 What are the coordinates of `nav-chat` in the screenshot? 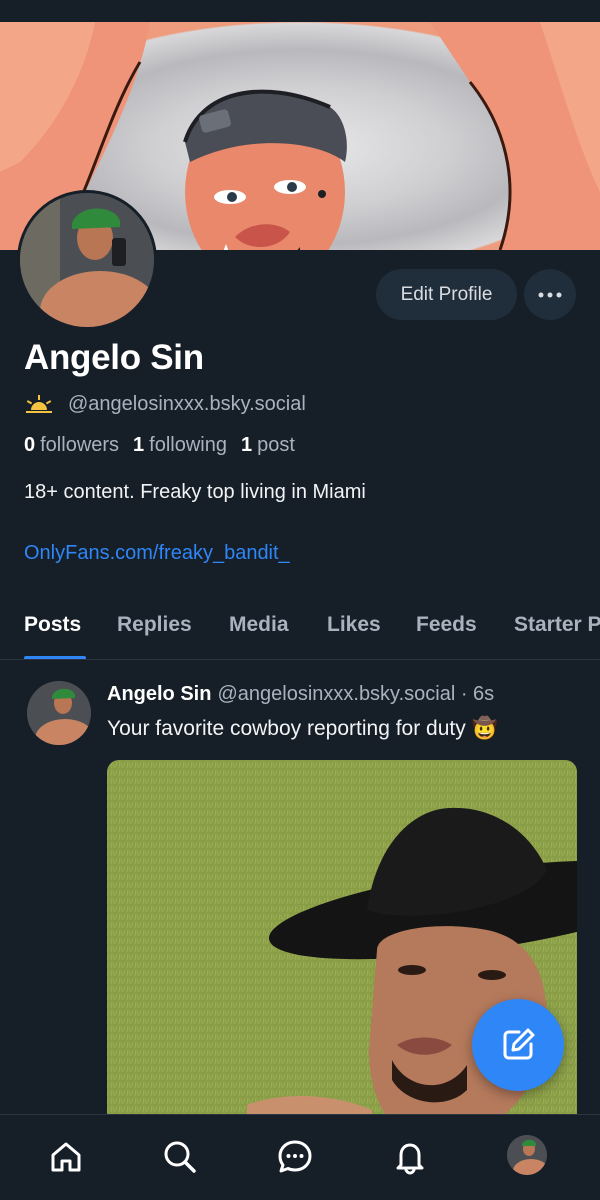 It's located at (295, 1157).